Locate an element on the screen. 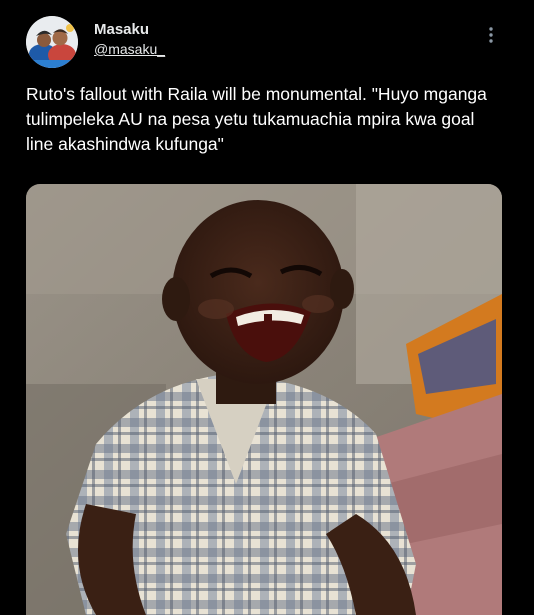 The height and width of the screenshot is (615, 534). author-handle: @masaku_ is located at coordinates (129, 49).